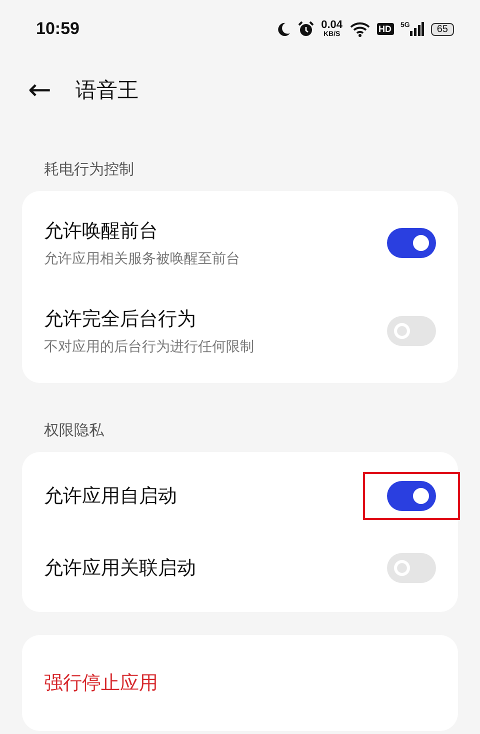  Describe the element at coordinates (149, 347) in the screenshot. I see `setting-description: 不对应用的后台行为进行任何限制` at that location.